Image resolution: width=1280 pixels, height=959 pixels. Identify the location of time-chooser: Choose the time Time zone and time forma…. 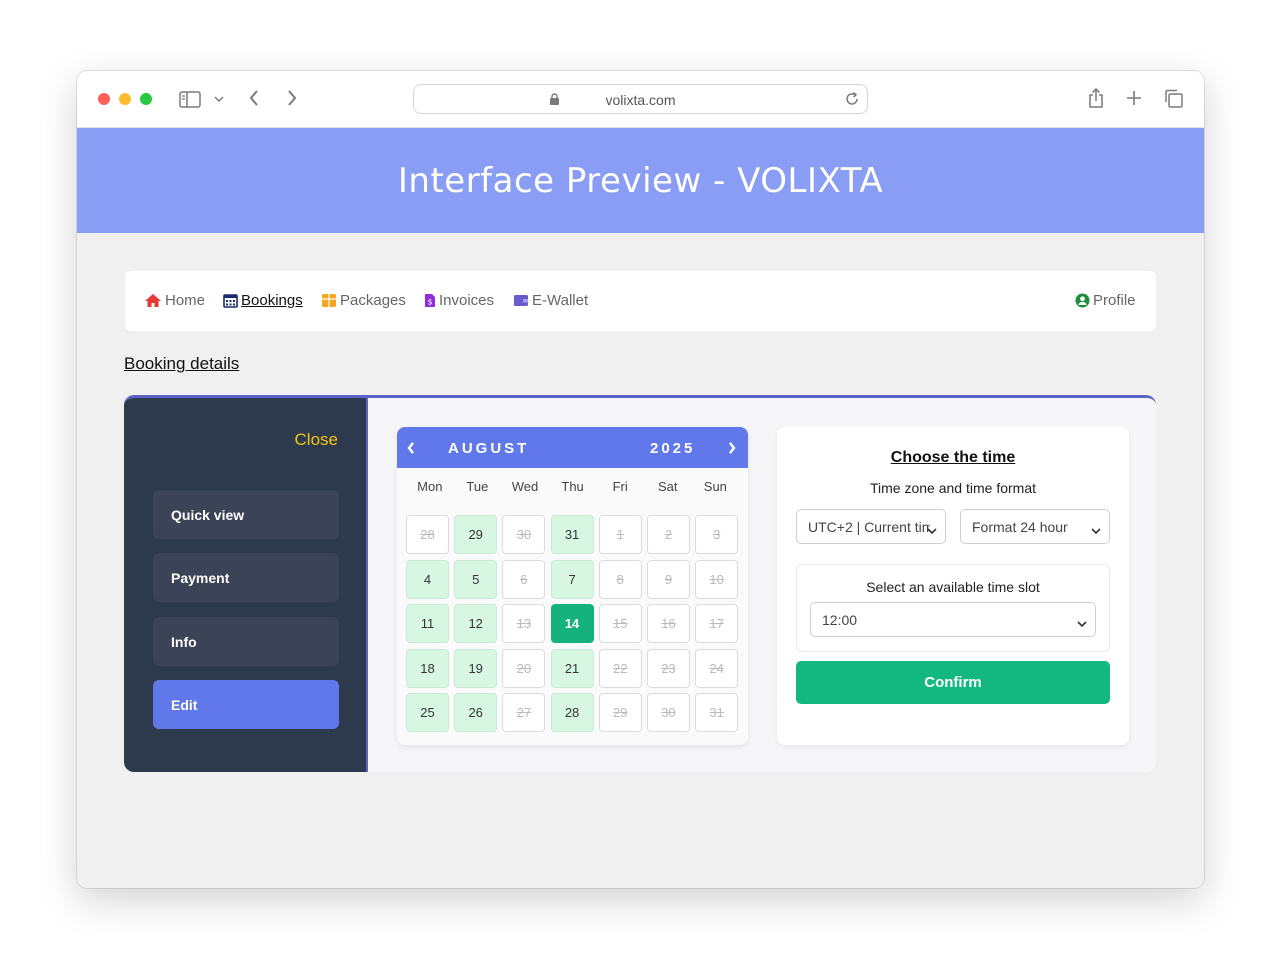
(953, 586).